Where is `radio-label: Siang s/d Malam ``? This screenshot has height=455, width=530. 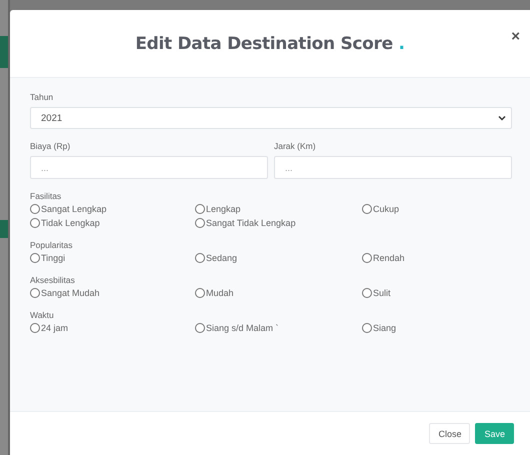
radio-label: Siang s/d Malam ` is located at coordinates (242, 328).